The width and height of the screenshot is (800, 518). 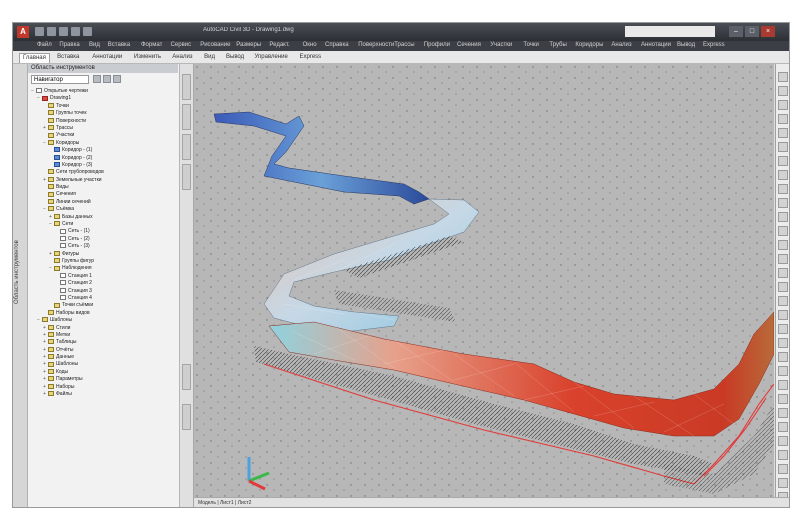 What do you see at coordinates (105, 135) in the screenshot?
I see `tree-node: Участки` at bounding box center [105, 135].